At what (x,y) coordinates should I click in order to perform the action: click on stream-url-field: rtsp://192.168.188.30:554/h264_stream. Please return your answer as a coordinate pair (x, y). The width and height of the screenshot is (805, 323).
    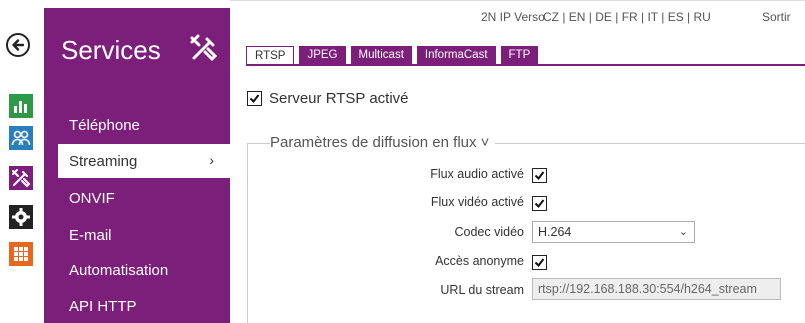
    Looking at the image, I should click on (656, 289).